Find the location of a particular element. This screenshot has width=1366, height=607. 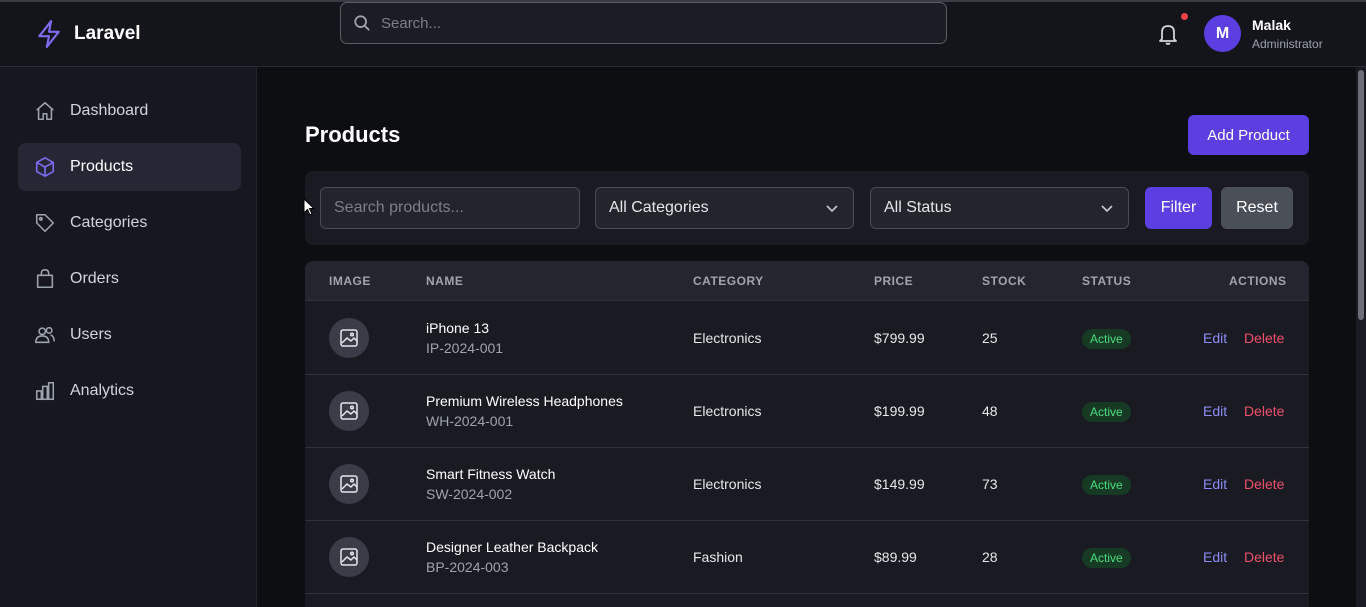

lightning-icon is located at coordinates (49, 34).